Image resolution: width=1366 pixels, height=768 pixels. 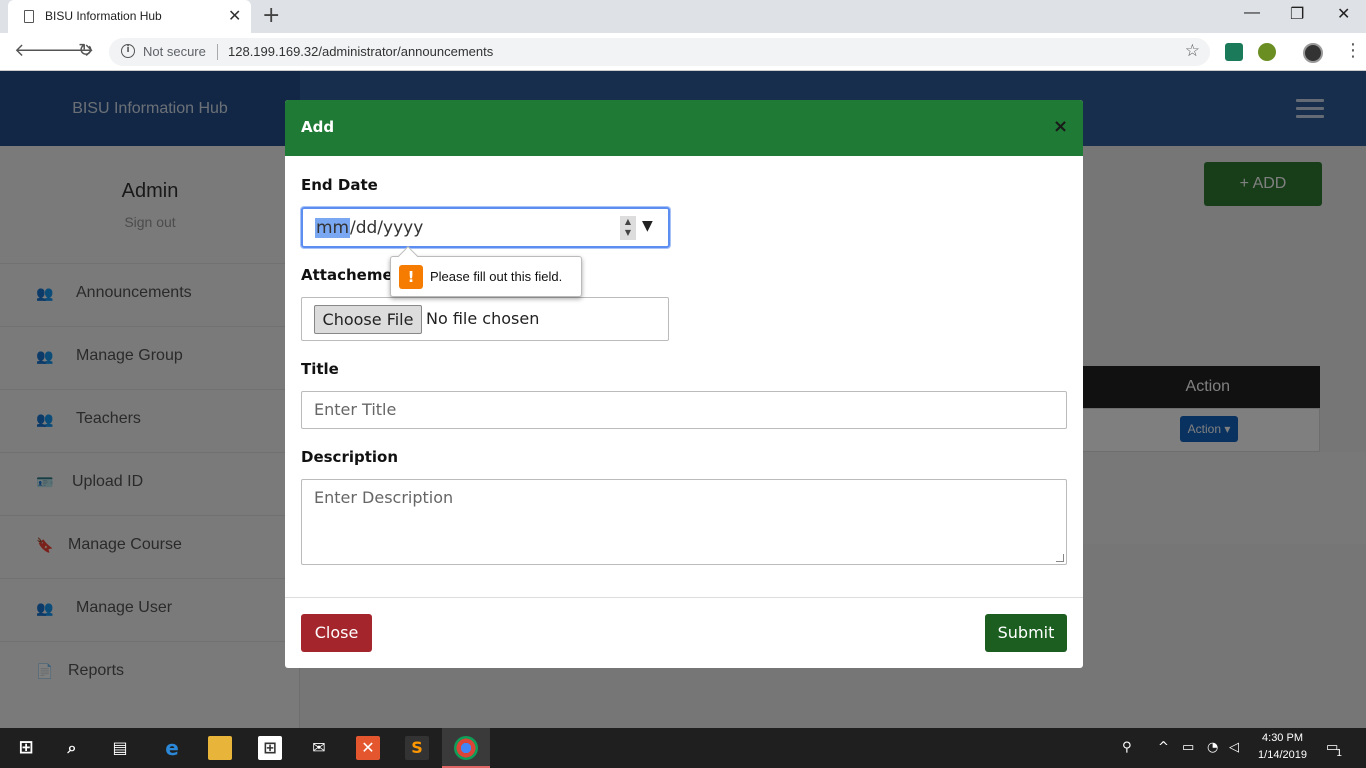 I want to click on file-explorer-icon, so click(x=220, y=748).